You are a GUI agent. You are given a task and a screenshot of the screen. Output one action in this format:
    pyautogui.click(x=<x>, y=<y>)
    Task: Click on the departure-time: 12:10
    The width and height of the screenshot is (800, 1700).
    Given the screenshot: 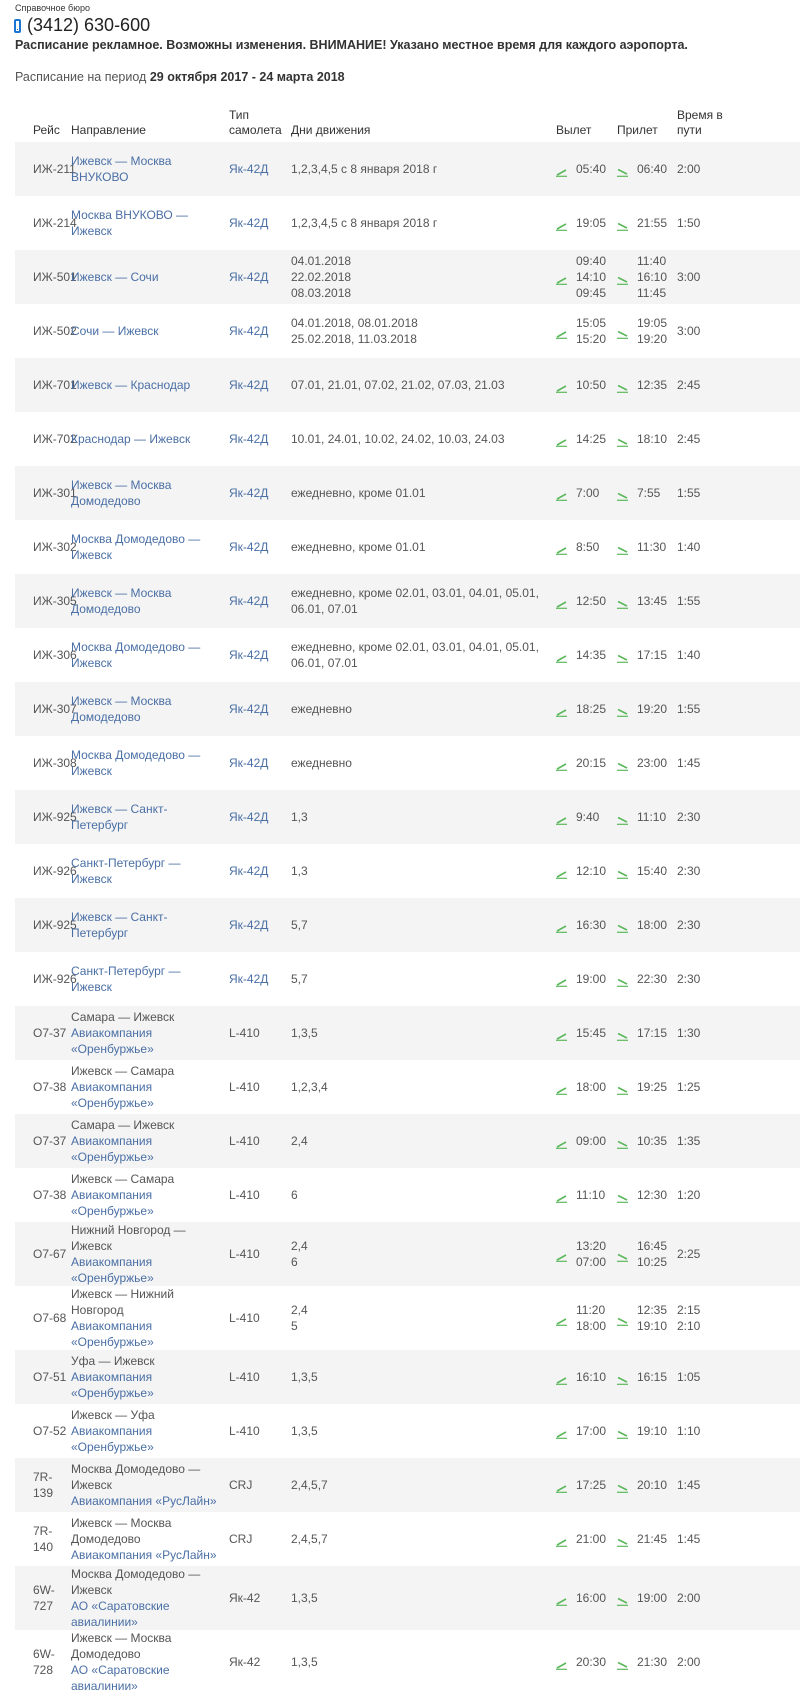 What is the action you would take?
    pyautogui.click(x=586, y=871)
    